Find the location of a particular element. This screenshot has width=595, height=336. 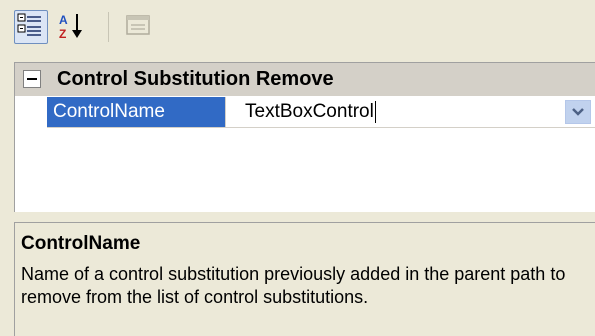

property-pages-icon is located at coordinates (138, 25).